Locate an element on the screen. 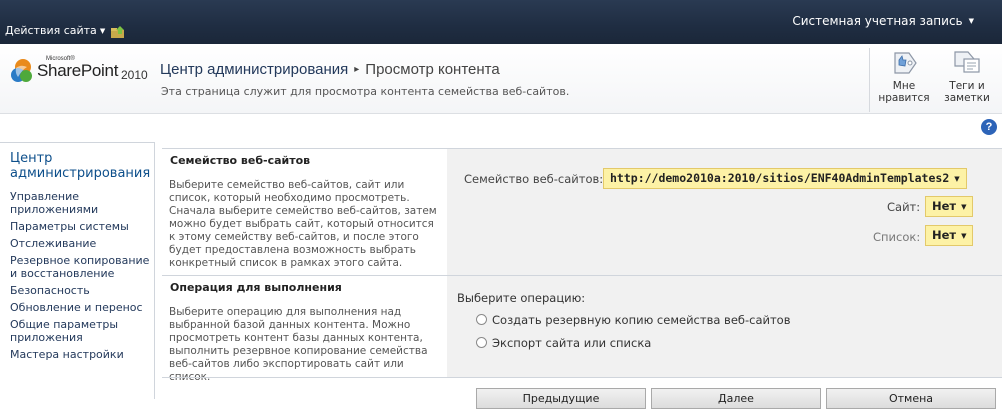 This screenshot has height=415, width=1002. sharepoint-logo-icon is located at coordinates (21, 70).